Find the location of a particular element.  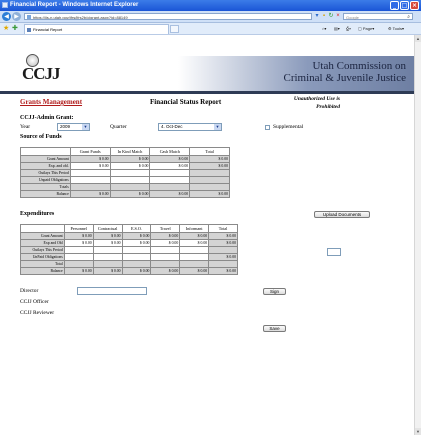

scroll-down-icon: ▼ is located at coordinates (418, 431).